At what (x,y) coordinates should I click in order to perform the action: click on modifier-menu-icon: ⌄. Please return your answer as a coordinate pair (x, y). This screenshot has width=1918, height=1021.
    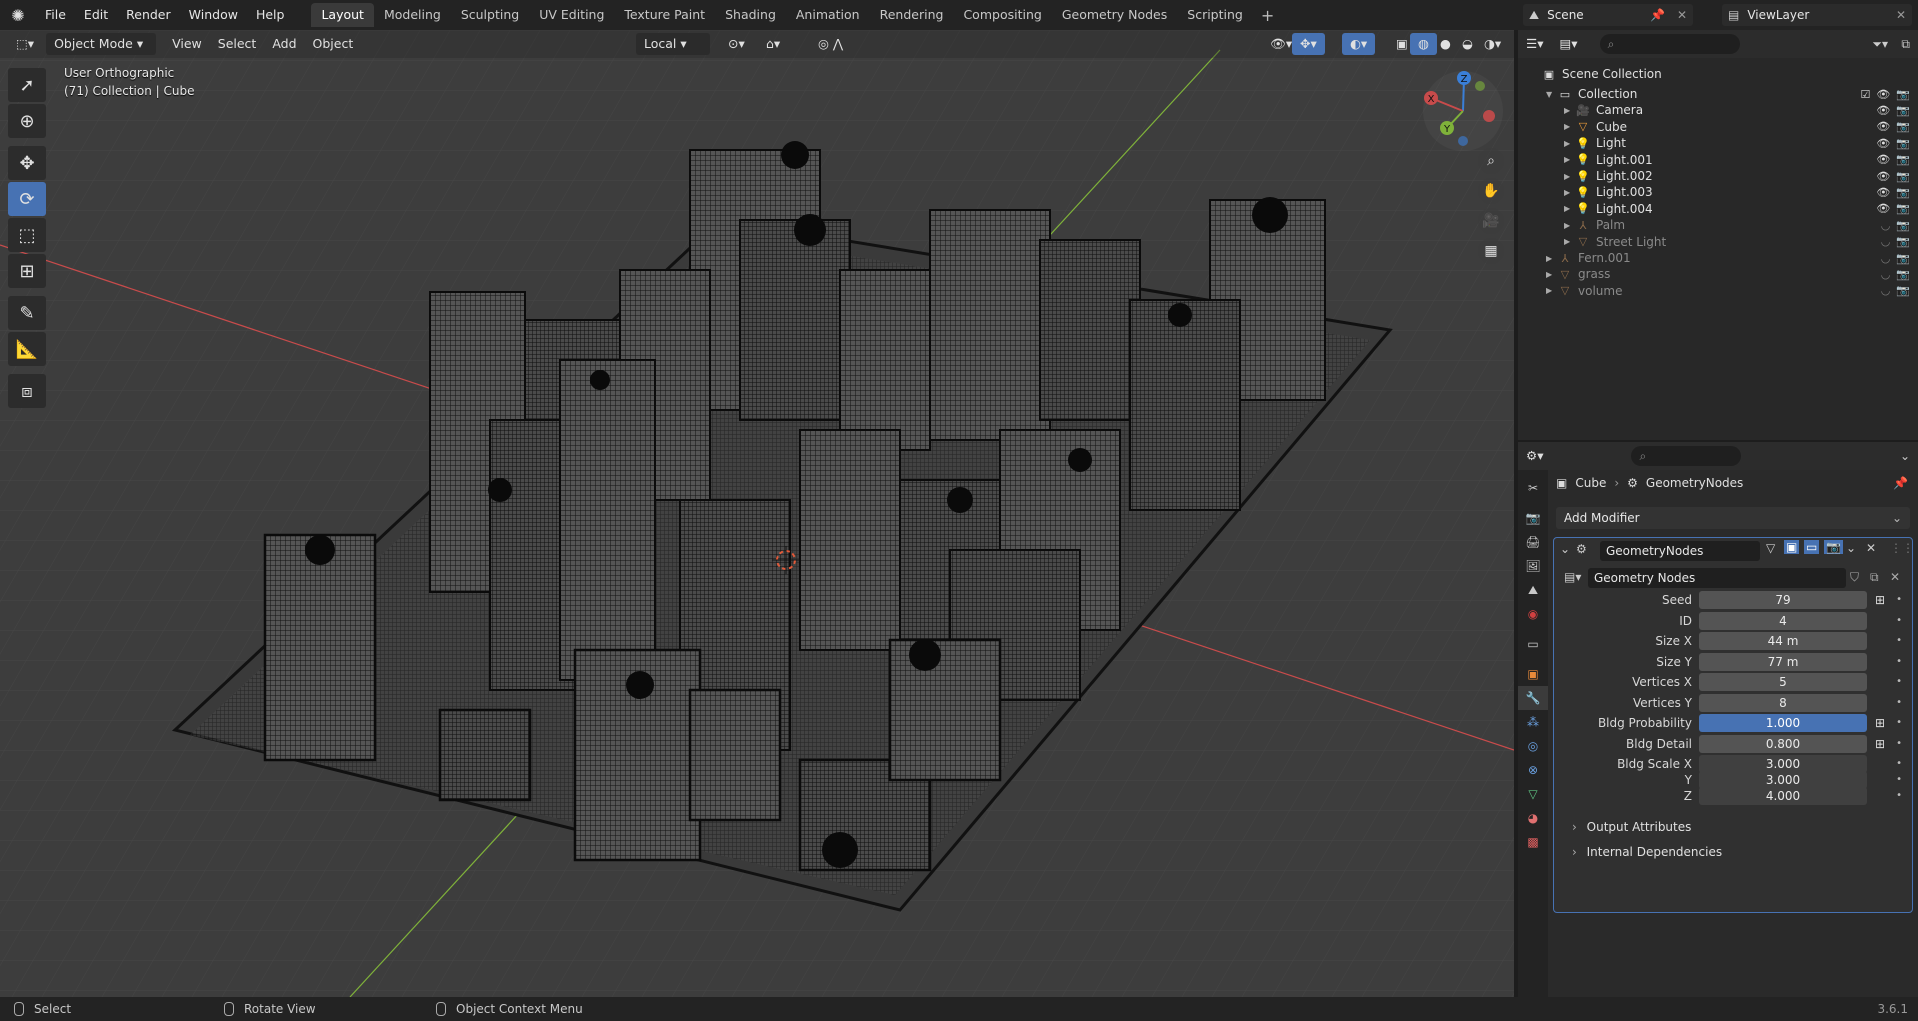
    Looking at the image, I should click on (1851, 548).